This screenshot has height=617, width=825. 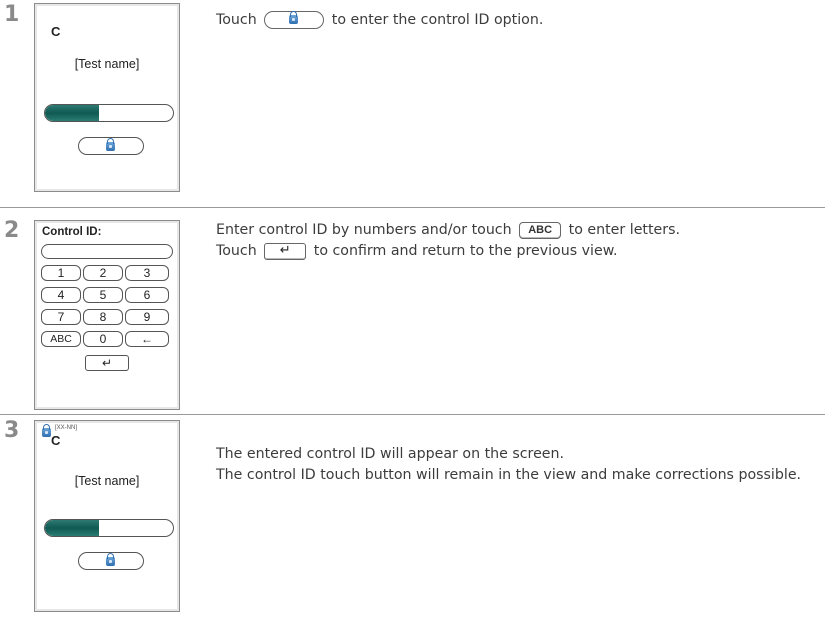 I want to click on key-0: 0, so click(x=103, y=339).